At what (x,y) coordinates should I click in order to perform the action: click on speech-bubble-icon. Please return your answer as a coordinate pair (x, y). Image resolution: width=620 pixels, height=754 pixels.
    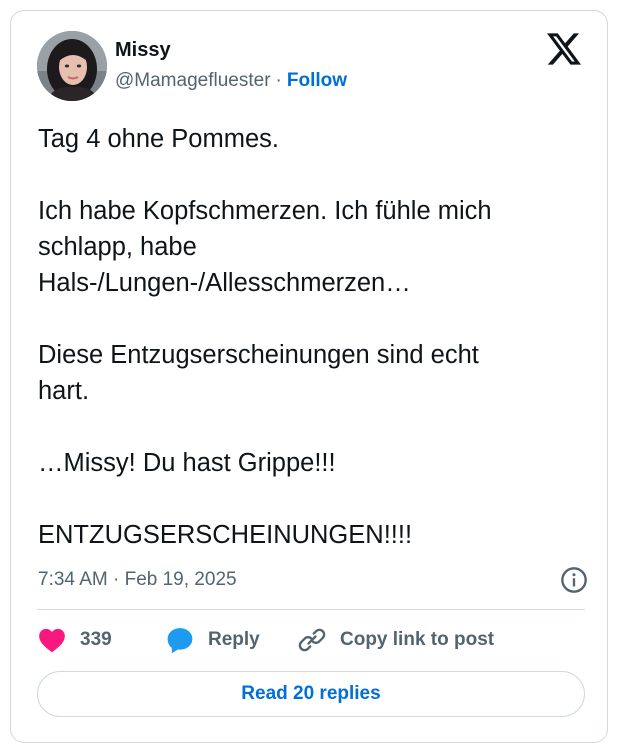
    Looking at the image, I should click on (180, 641).